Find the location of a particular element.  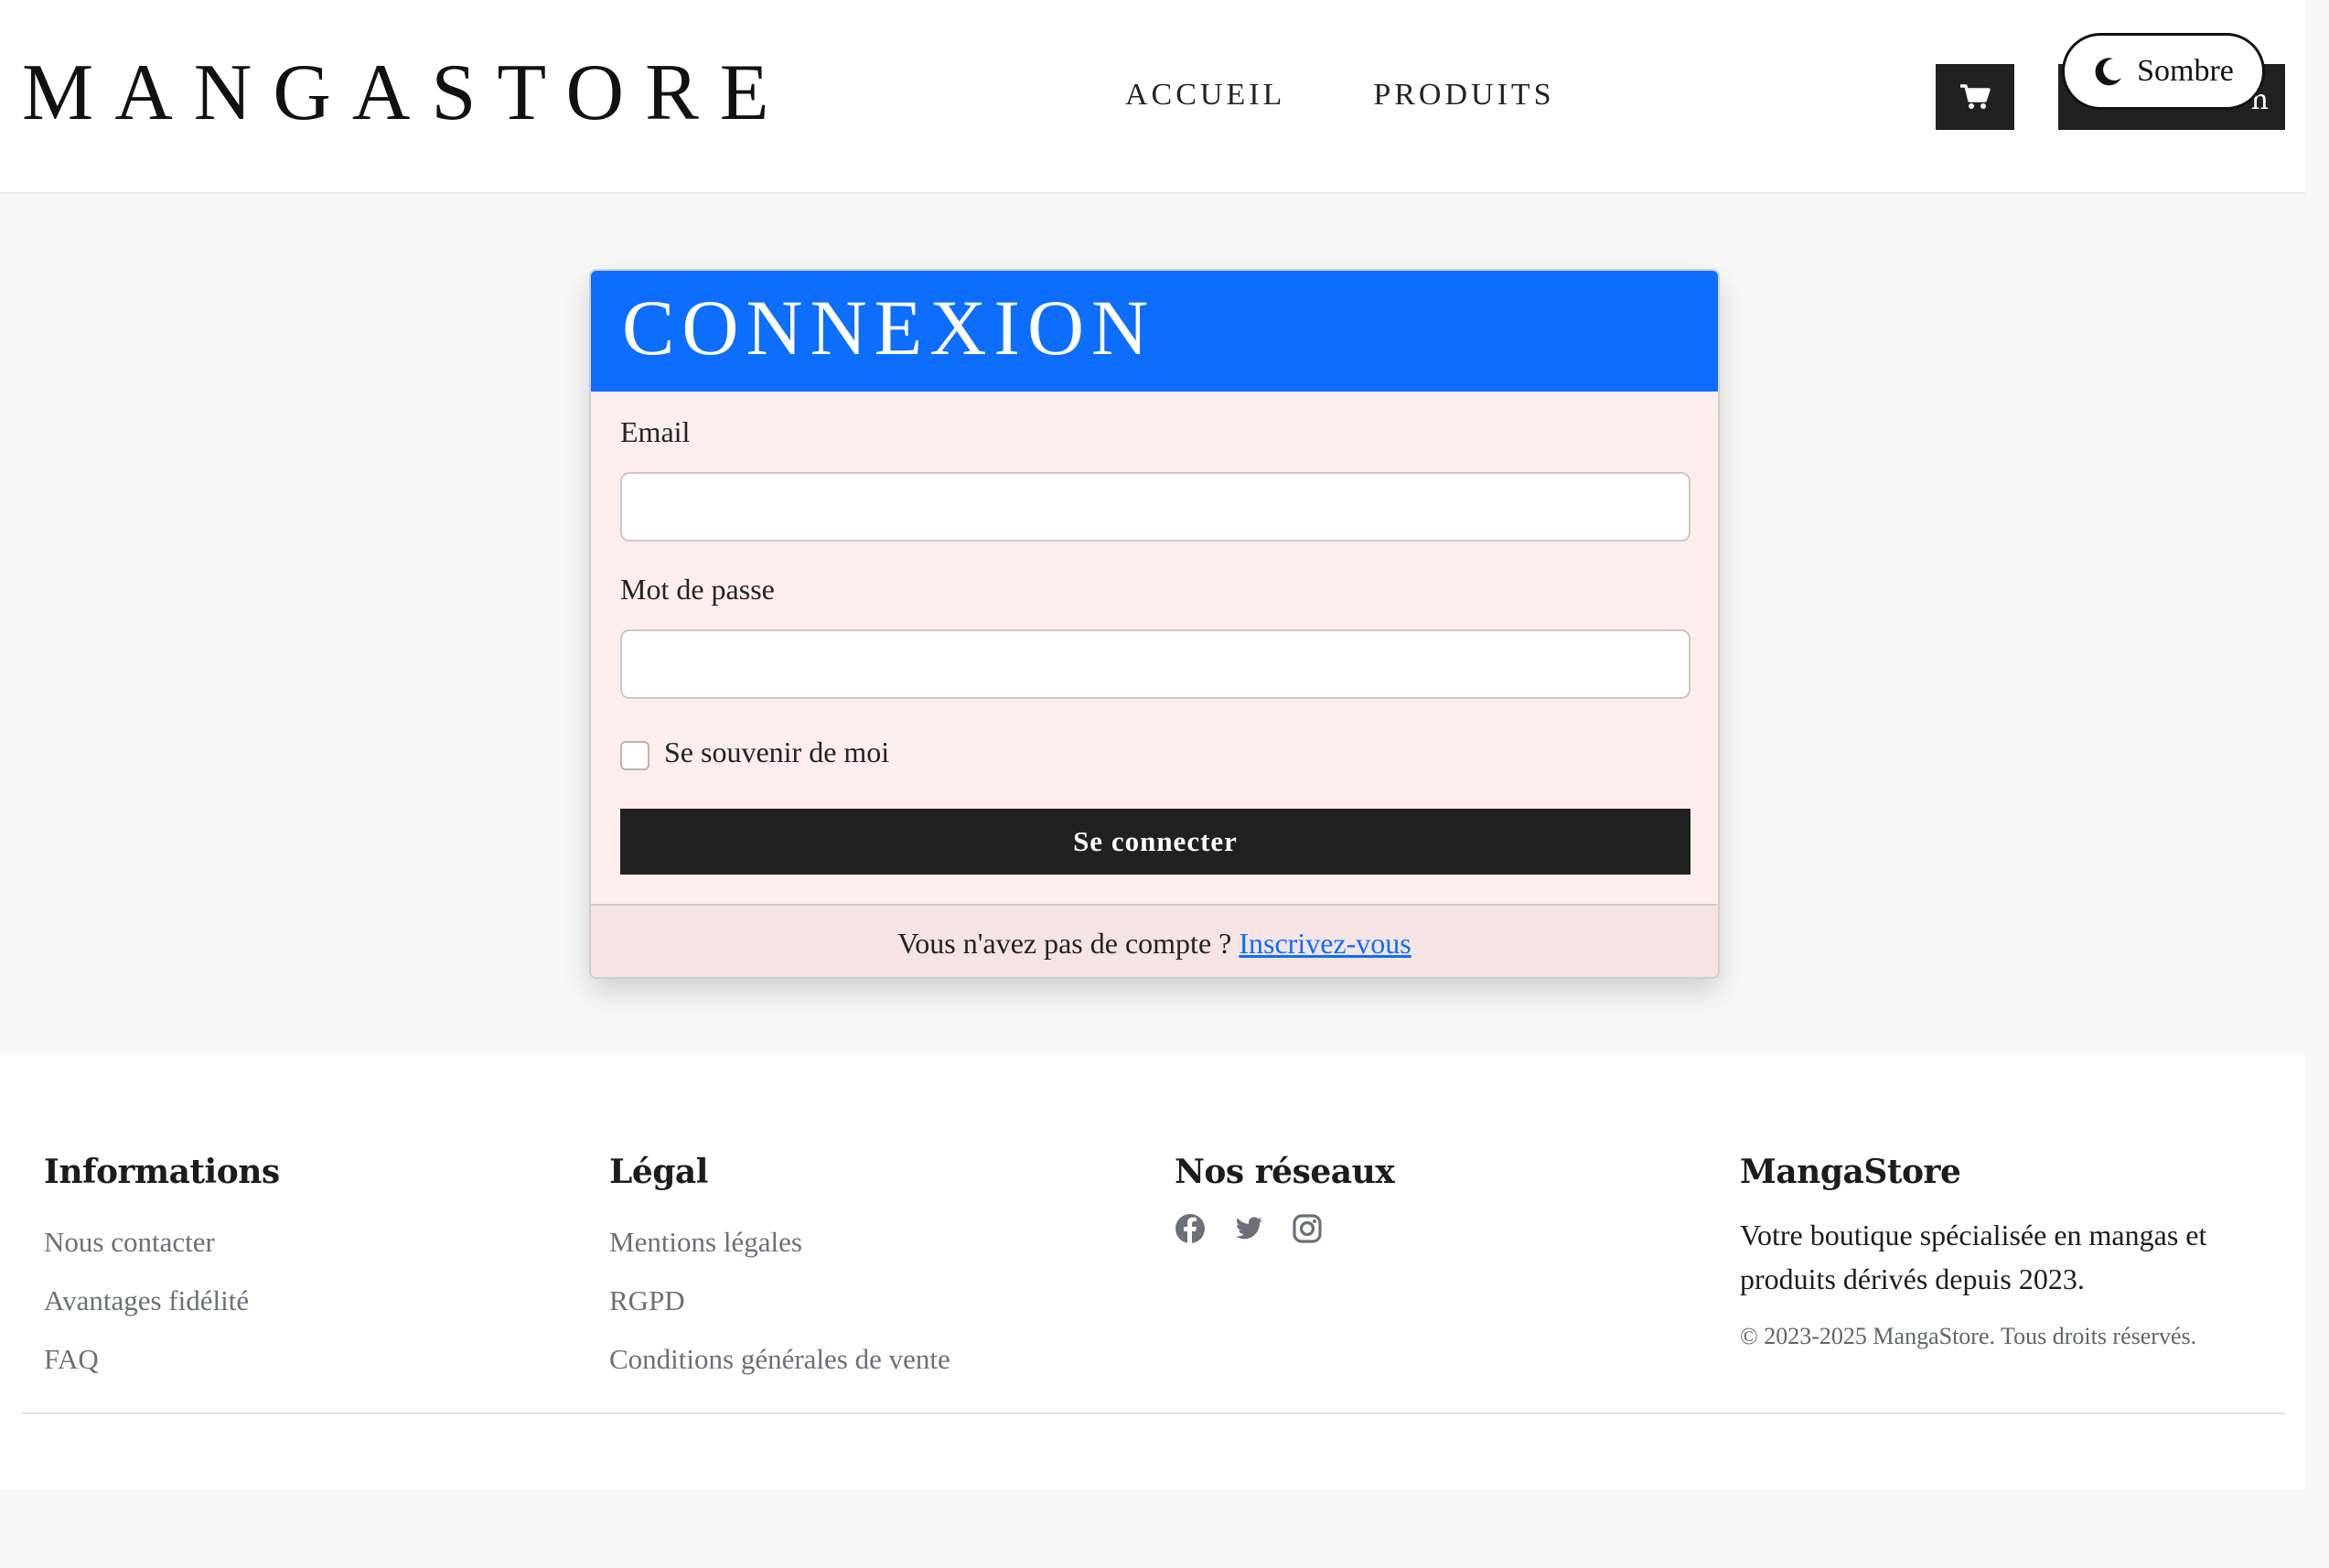

email-label: Email is located at coordinates (656, 431).